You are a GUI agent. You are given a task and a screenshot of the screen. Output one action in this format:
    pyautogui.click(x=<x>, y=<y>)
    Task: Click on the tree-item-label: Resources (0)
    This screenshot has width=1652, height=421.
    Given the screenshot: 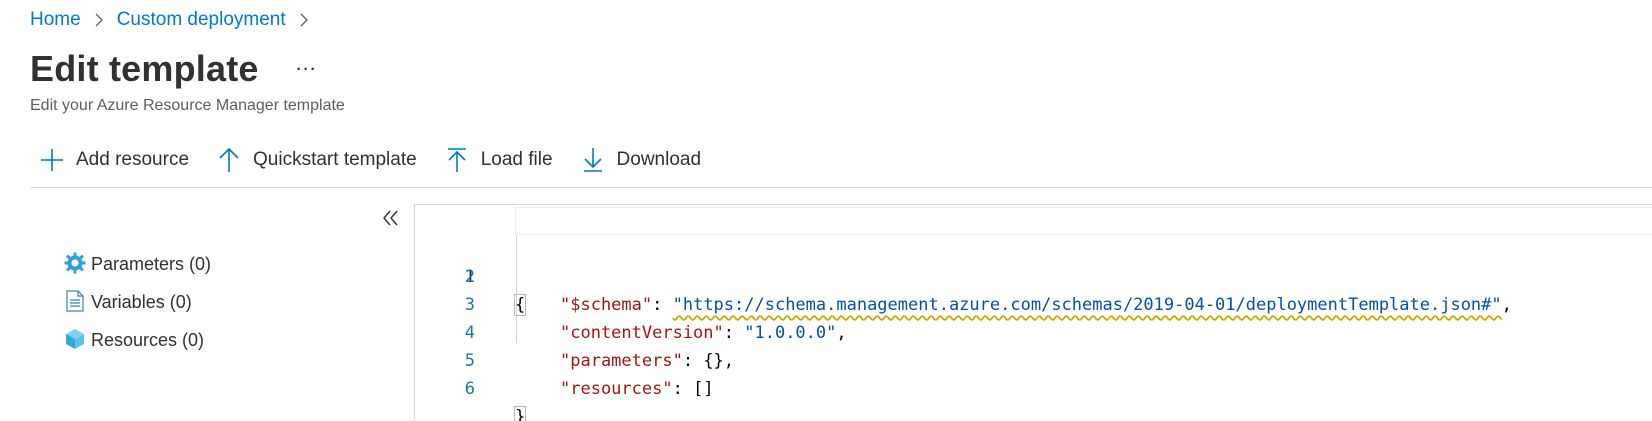 What is the action you would take?
    pyautogui.click(x=148, y=339)
    